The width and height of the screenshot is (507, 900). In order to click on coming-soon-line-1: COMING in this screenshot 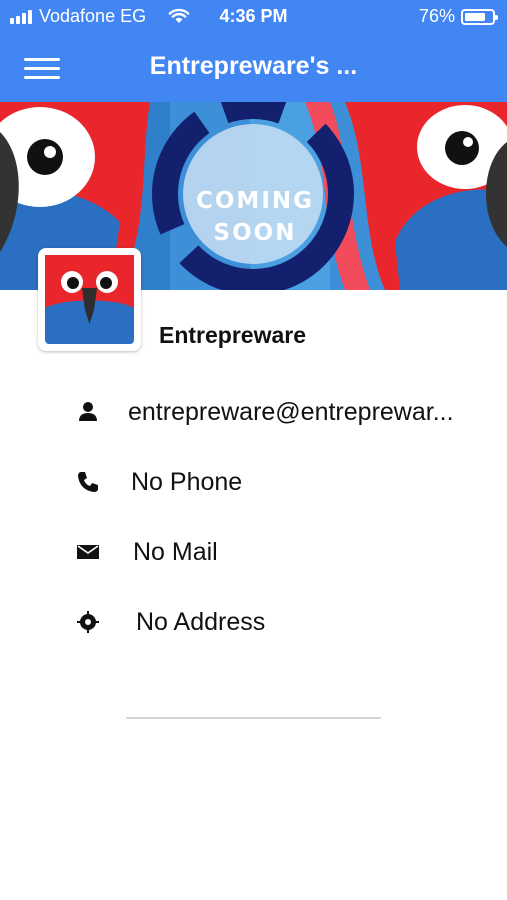, I will do `click(255, 201)`.